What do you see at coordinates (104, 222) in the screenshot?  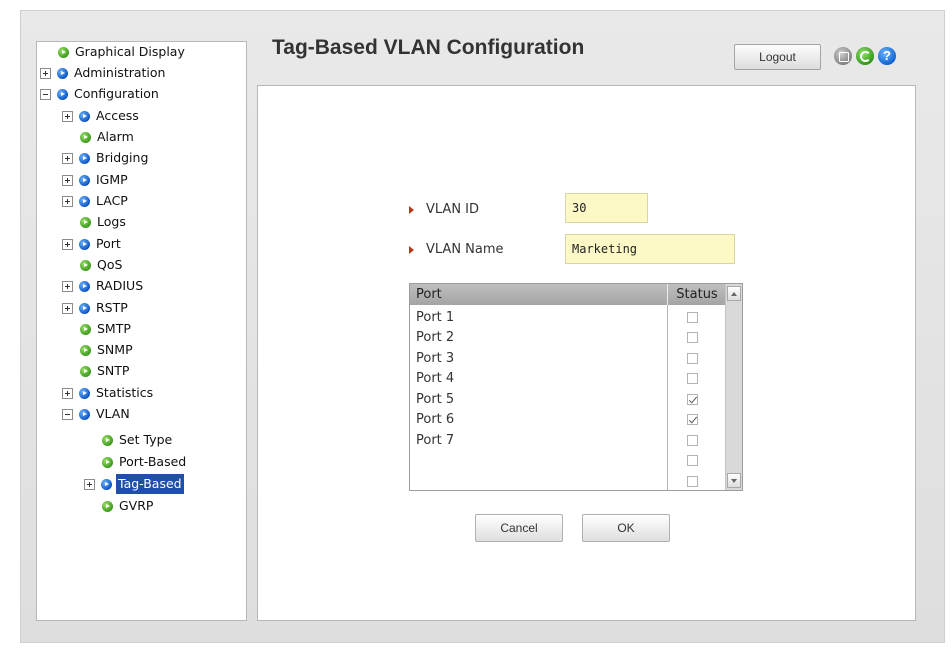 I see `sidebar-item: Logs` at bounding box center [104, 222].